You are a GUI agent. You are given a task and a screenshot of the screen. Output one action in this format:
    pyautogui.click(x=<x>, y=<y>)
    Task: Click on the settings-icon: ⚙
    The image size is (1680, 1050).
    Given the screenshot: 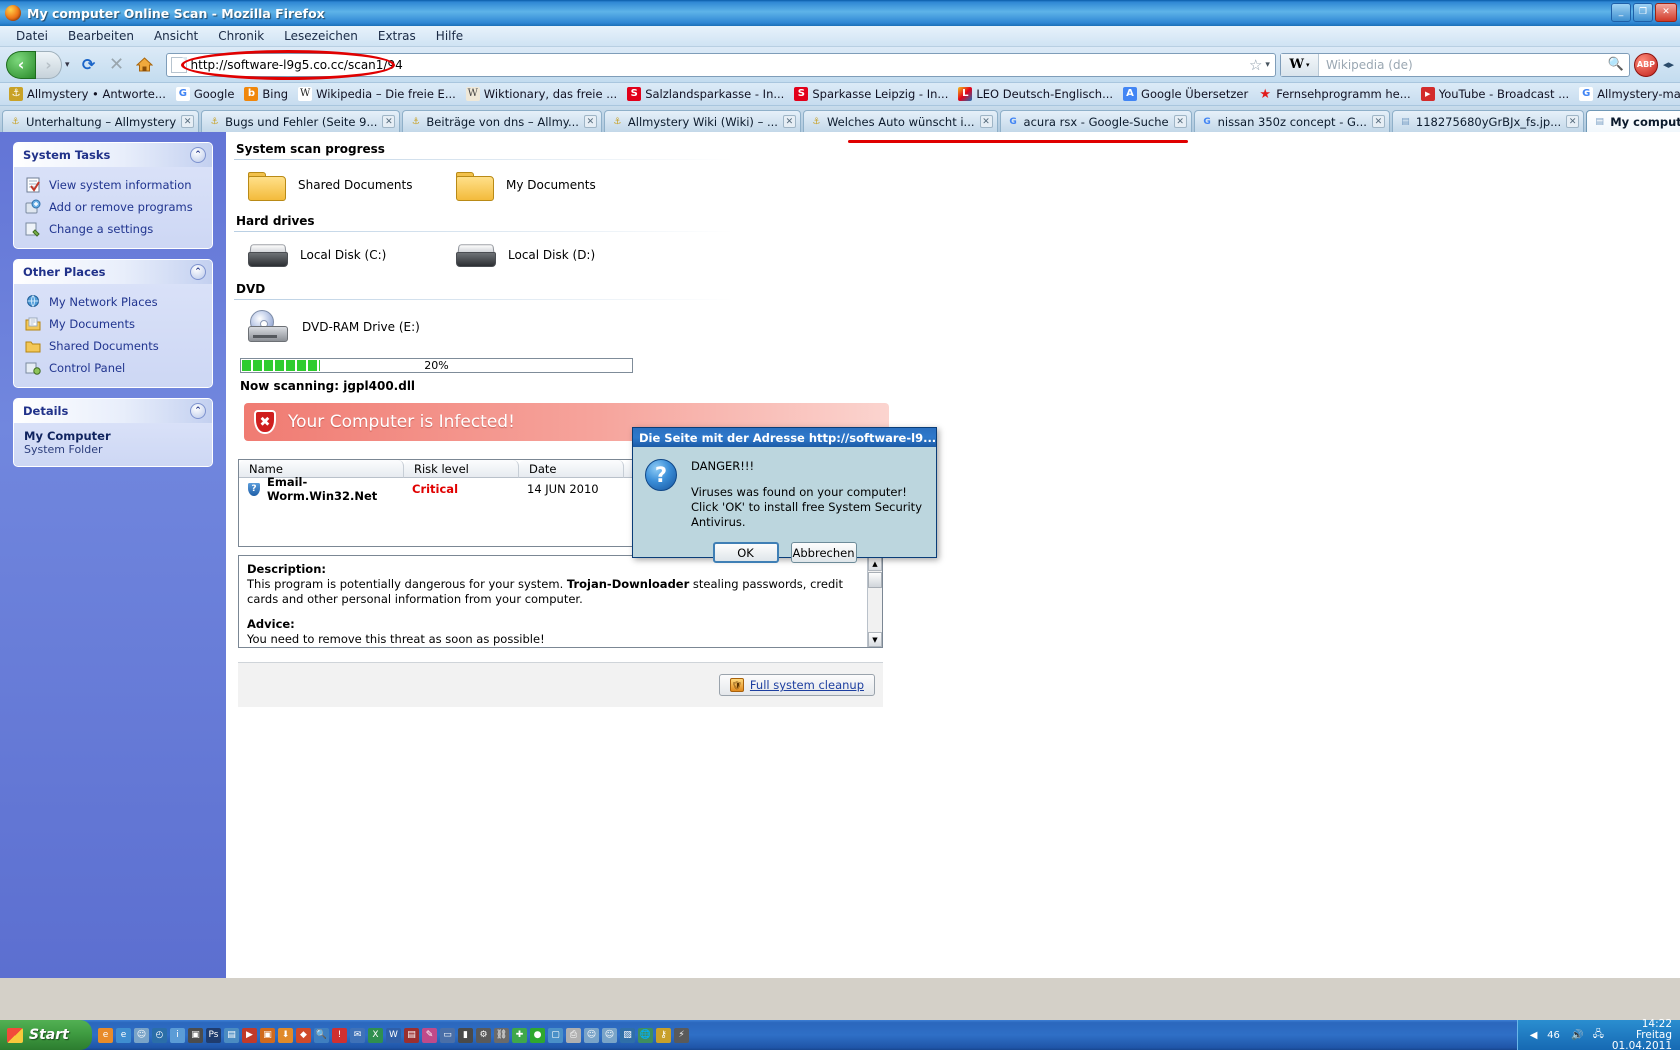 What is the action you would take?
    pyautogui.click(x=483, y=1035)
    